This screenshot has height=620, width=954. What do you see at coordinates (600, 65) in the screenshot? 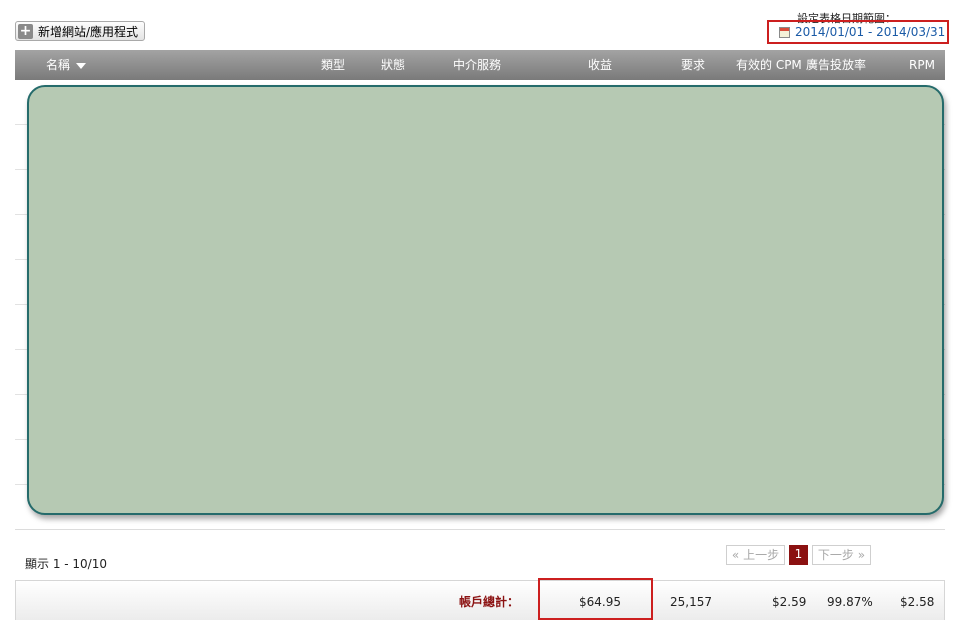
I see `column-header-revenue: 收益` at bounding box center [600, 65].